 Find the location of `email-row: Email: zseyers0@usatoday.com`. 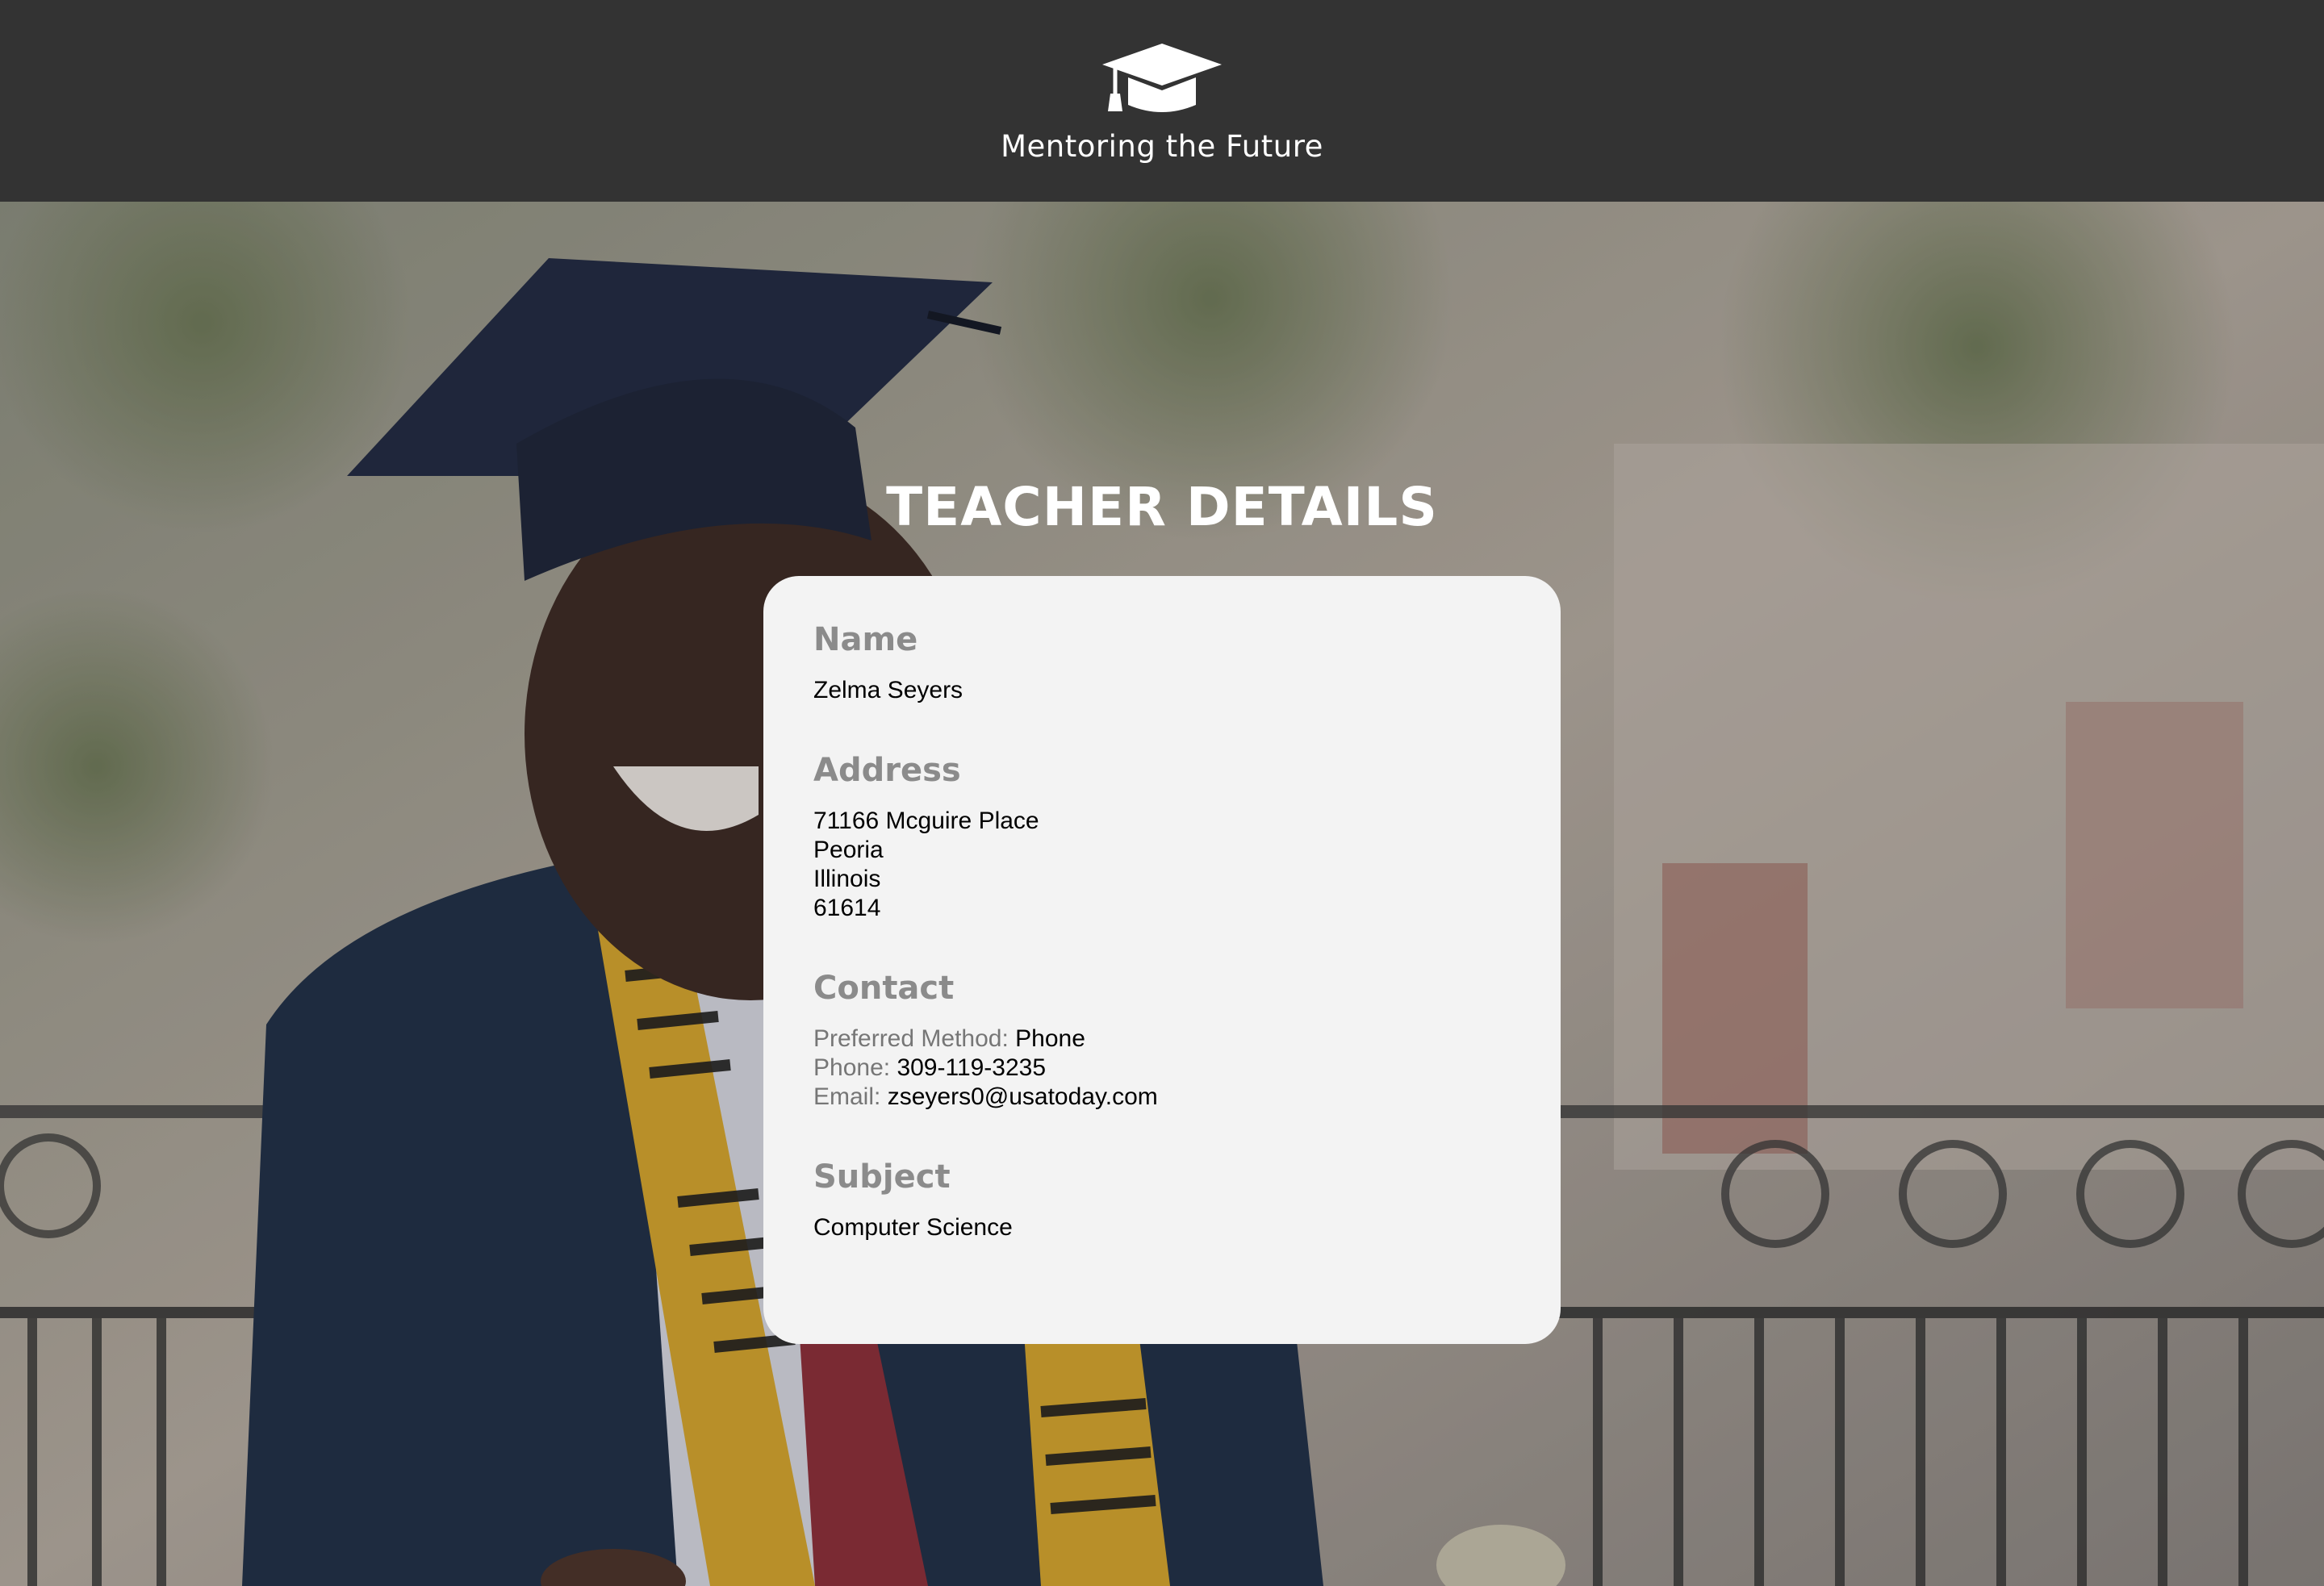

email-row: Email: zseyers0@usatoday.com is located at coordinates (1187, 1097).